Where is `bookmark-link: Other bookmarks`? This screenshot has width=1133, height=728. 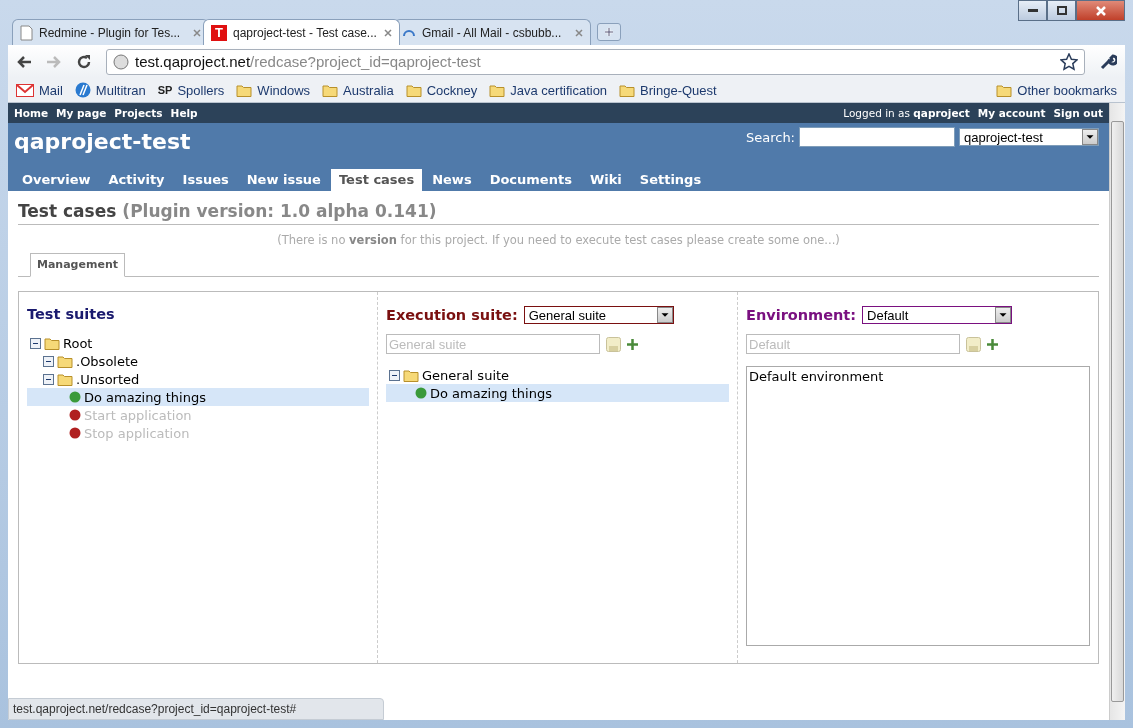
bookmark-link: Other bookmarks is located at coordinates (1056, 90).